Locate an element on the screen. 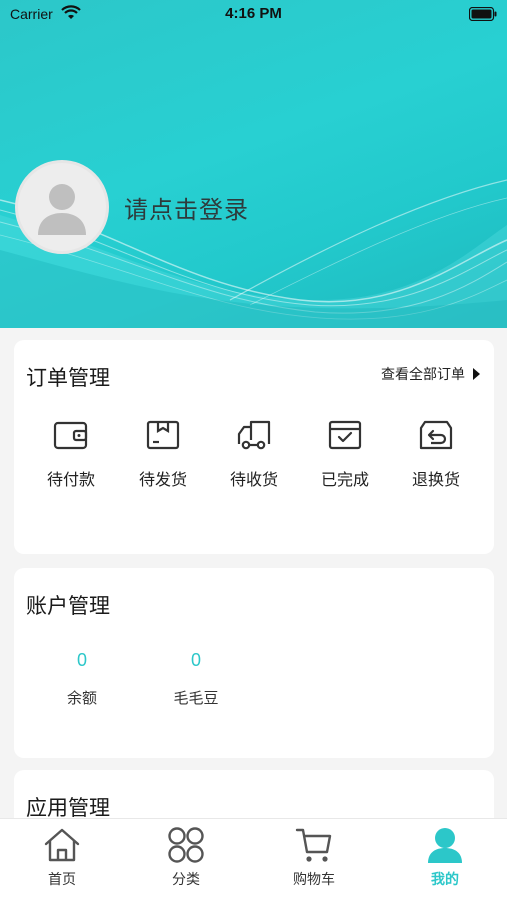 The height and width of the screenshot is (900, 507). tab-label: 我的 is located at coordinates (445, 880).